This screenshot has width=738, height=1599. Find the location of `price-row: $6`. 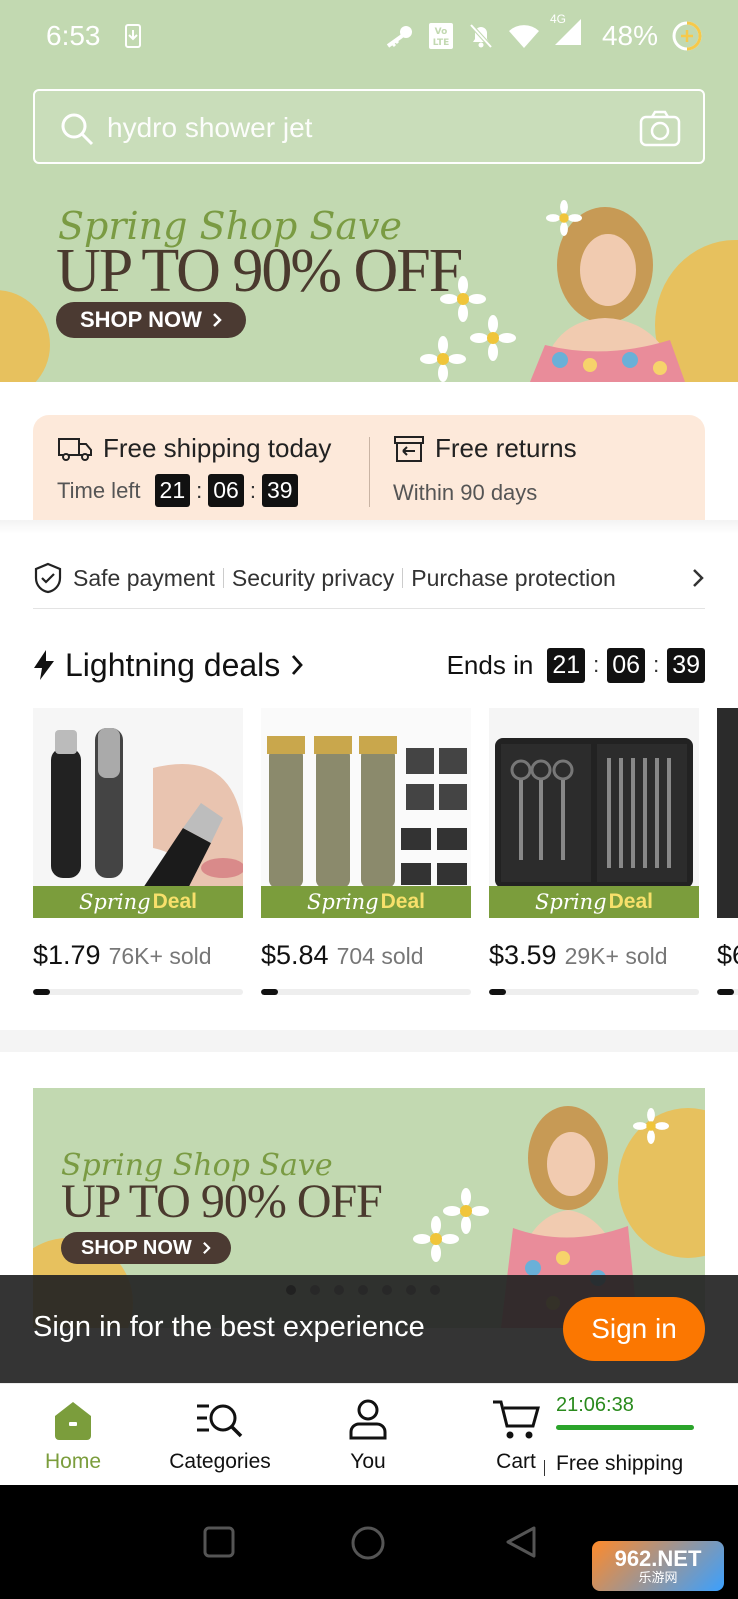

price-row: $6 is located at coordinates (727, 955).